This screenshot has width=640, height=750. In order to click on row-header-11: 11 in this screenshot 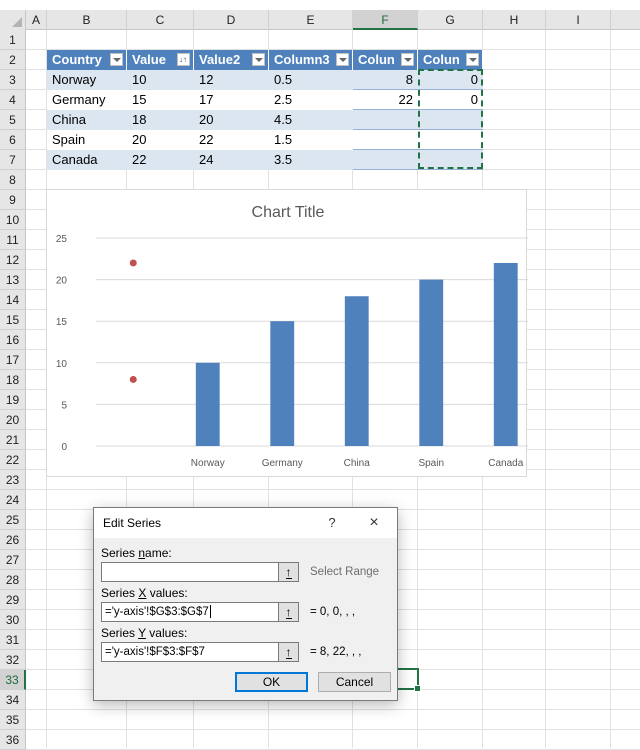, I will do `click(13, 240)`.